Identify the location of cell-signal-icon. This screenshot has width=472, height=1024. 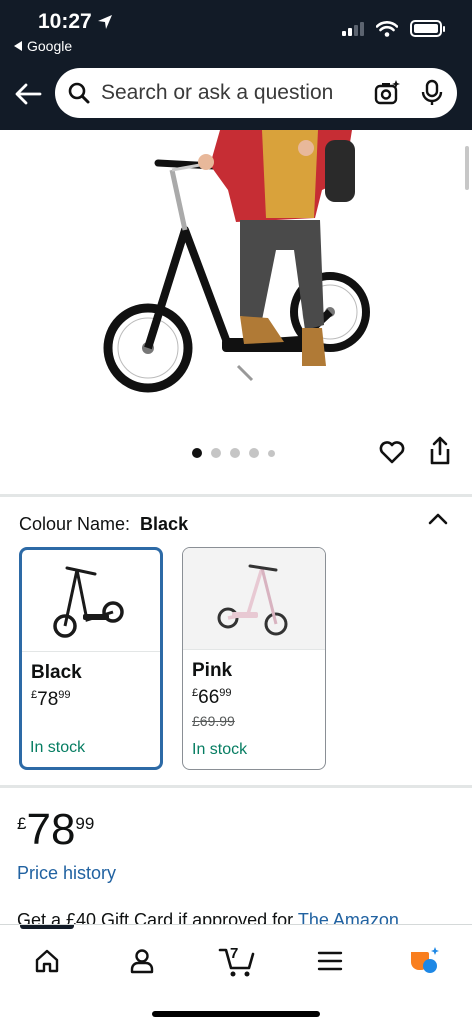
(353, 28).